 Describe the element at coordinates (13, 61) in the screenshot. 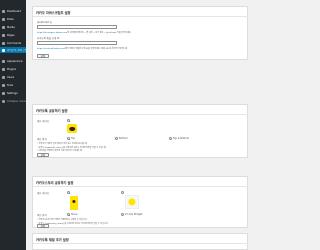

I see `sidebar-item-appearance: Appearance` at that location.